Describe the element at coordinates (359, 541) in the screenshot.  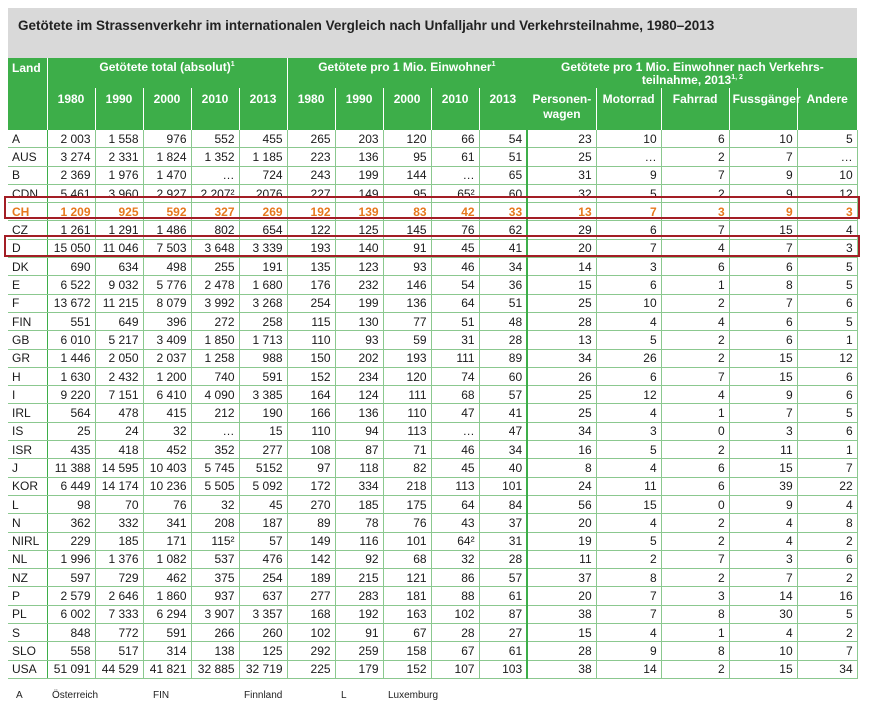
I see `cell-per-million: 116` at that location.